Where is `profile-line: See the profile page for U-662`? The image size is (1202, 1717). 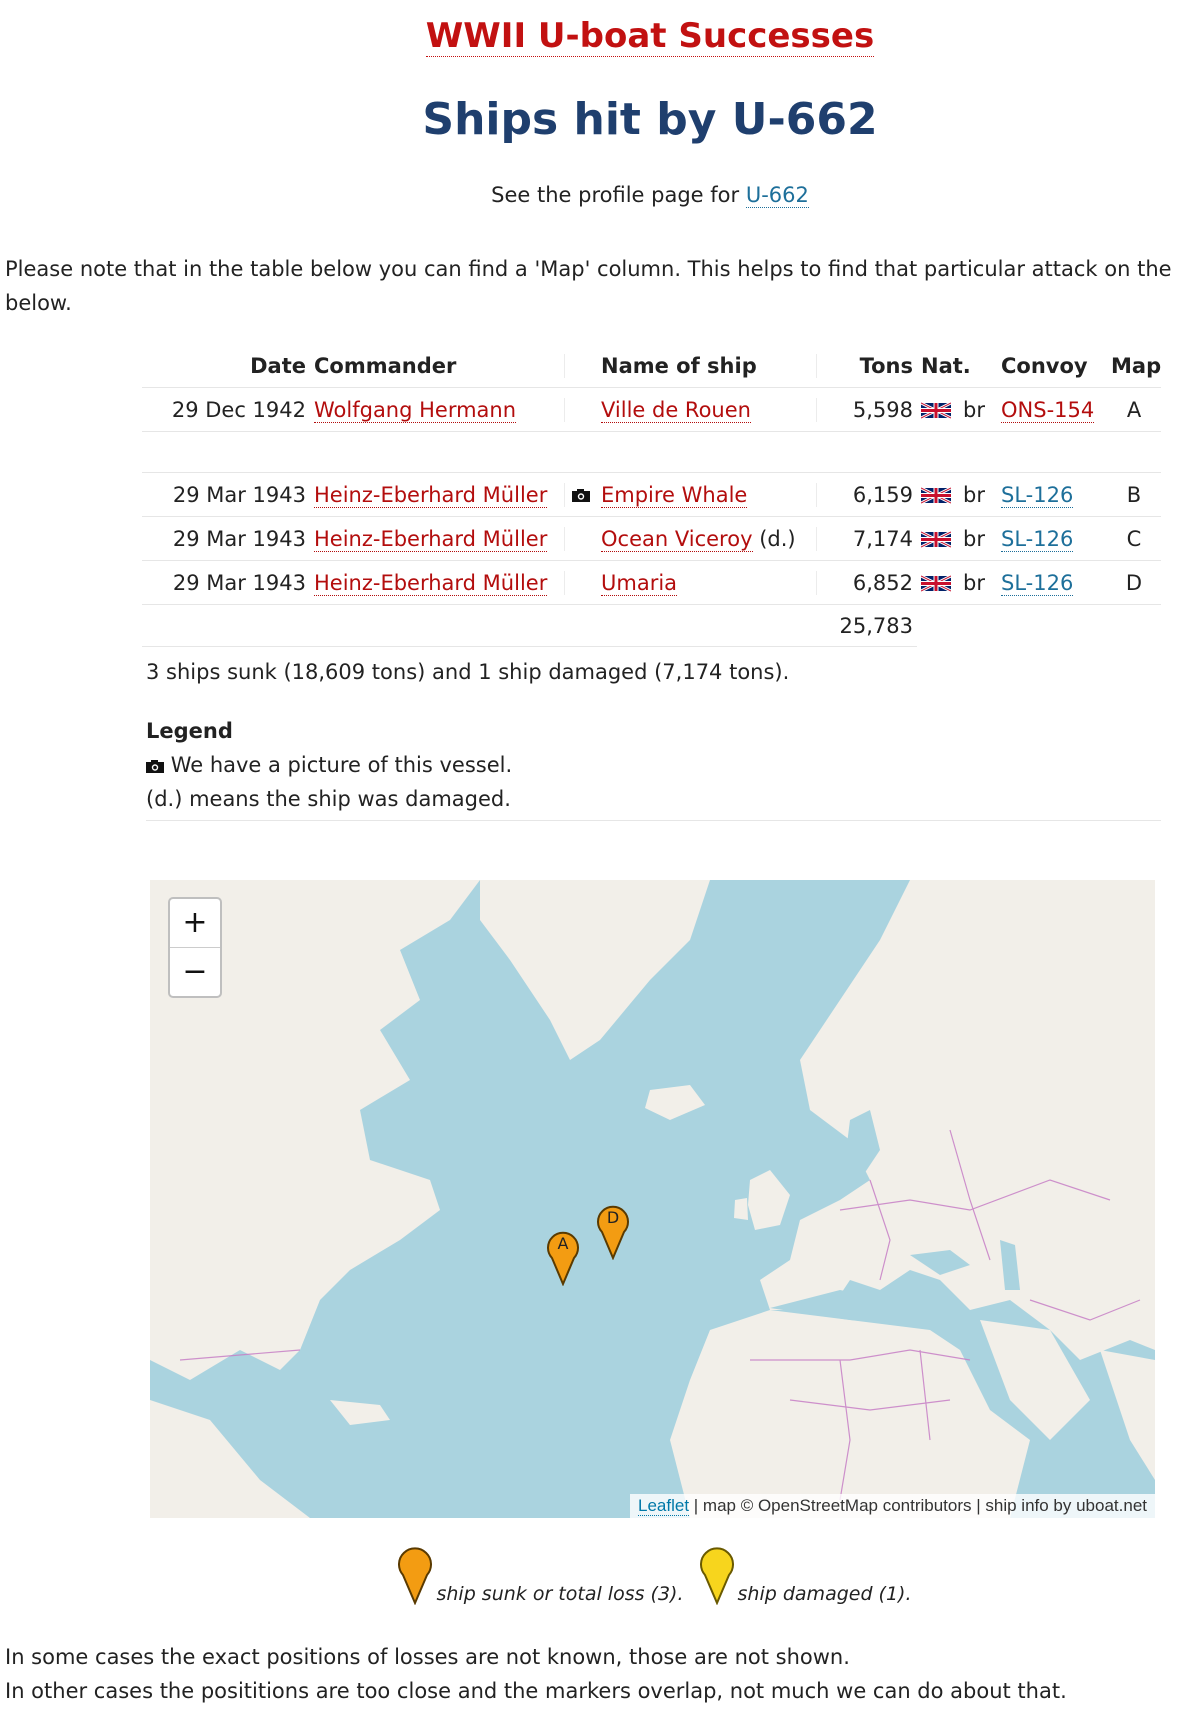
profile-line: See the profile page for U-662 is located at coordinates (601, 195).